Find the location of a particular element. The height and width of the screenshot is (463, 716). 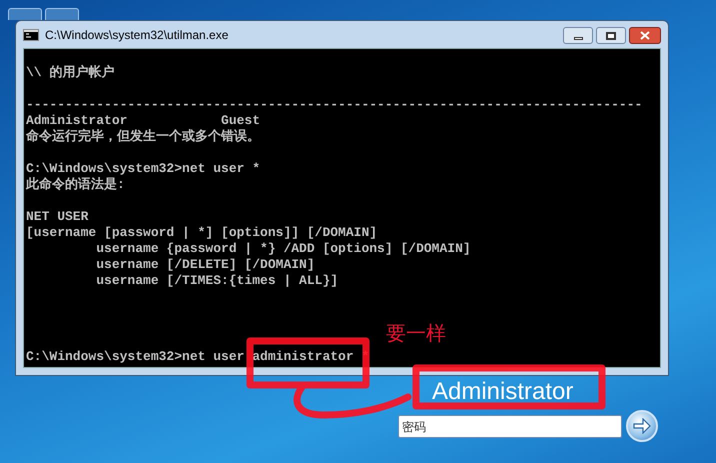

console-line: ------------------------------------------------------------------------------- is located at coordinates (334, 105).